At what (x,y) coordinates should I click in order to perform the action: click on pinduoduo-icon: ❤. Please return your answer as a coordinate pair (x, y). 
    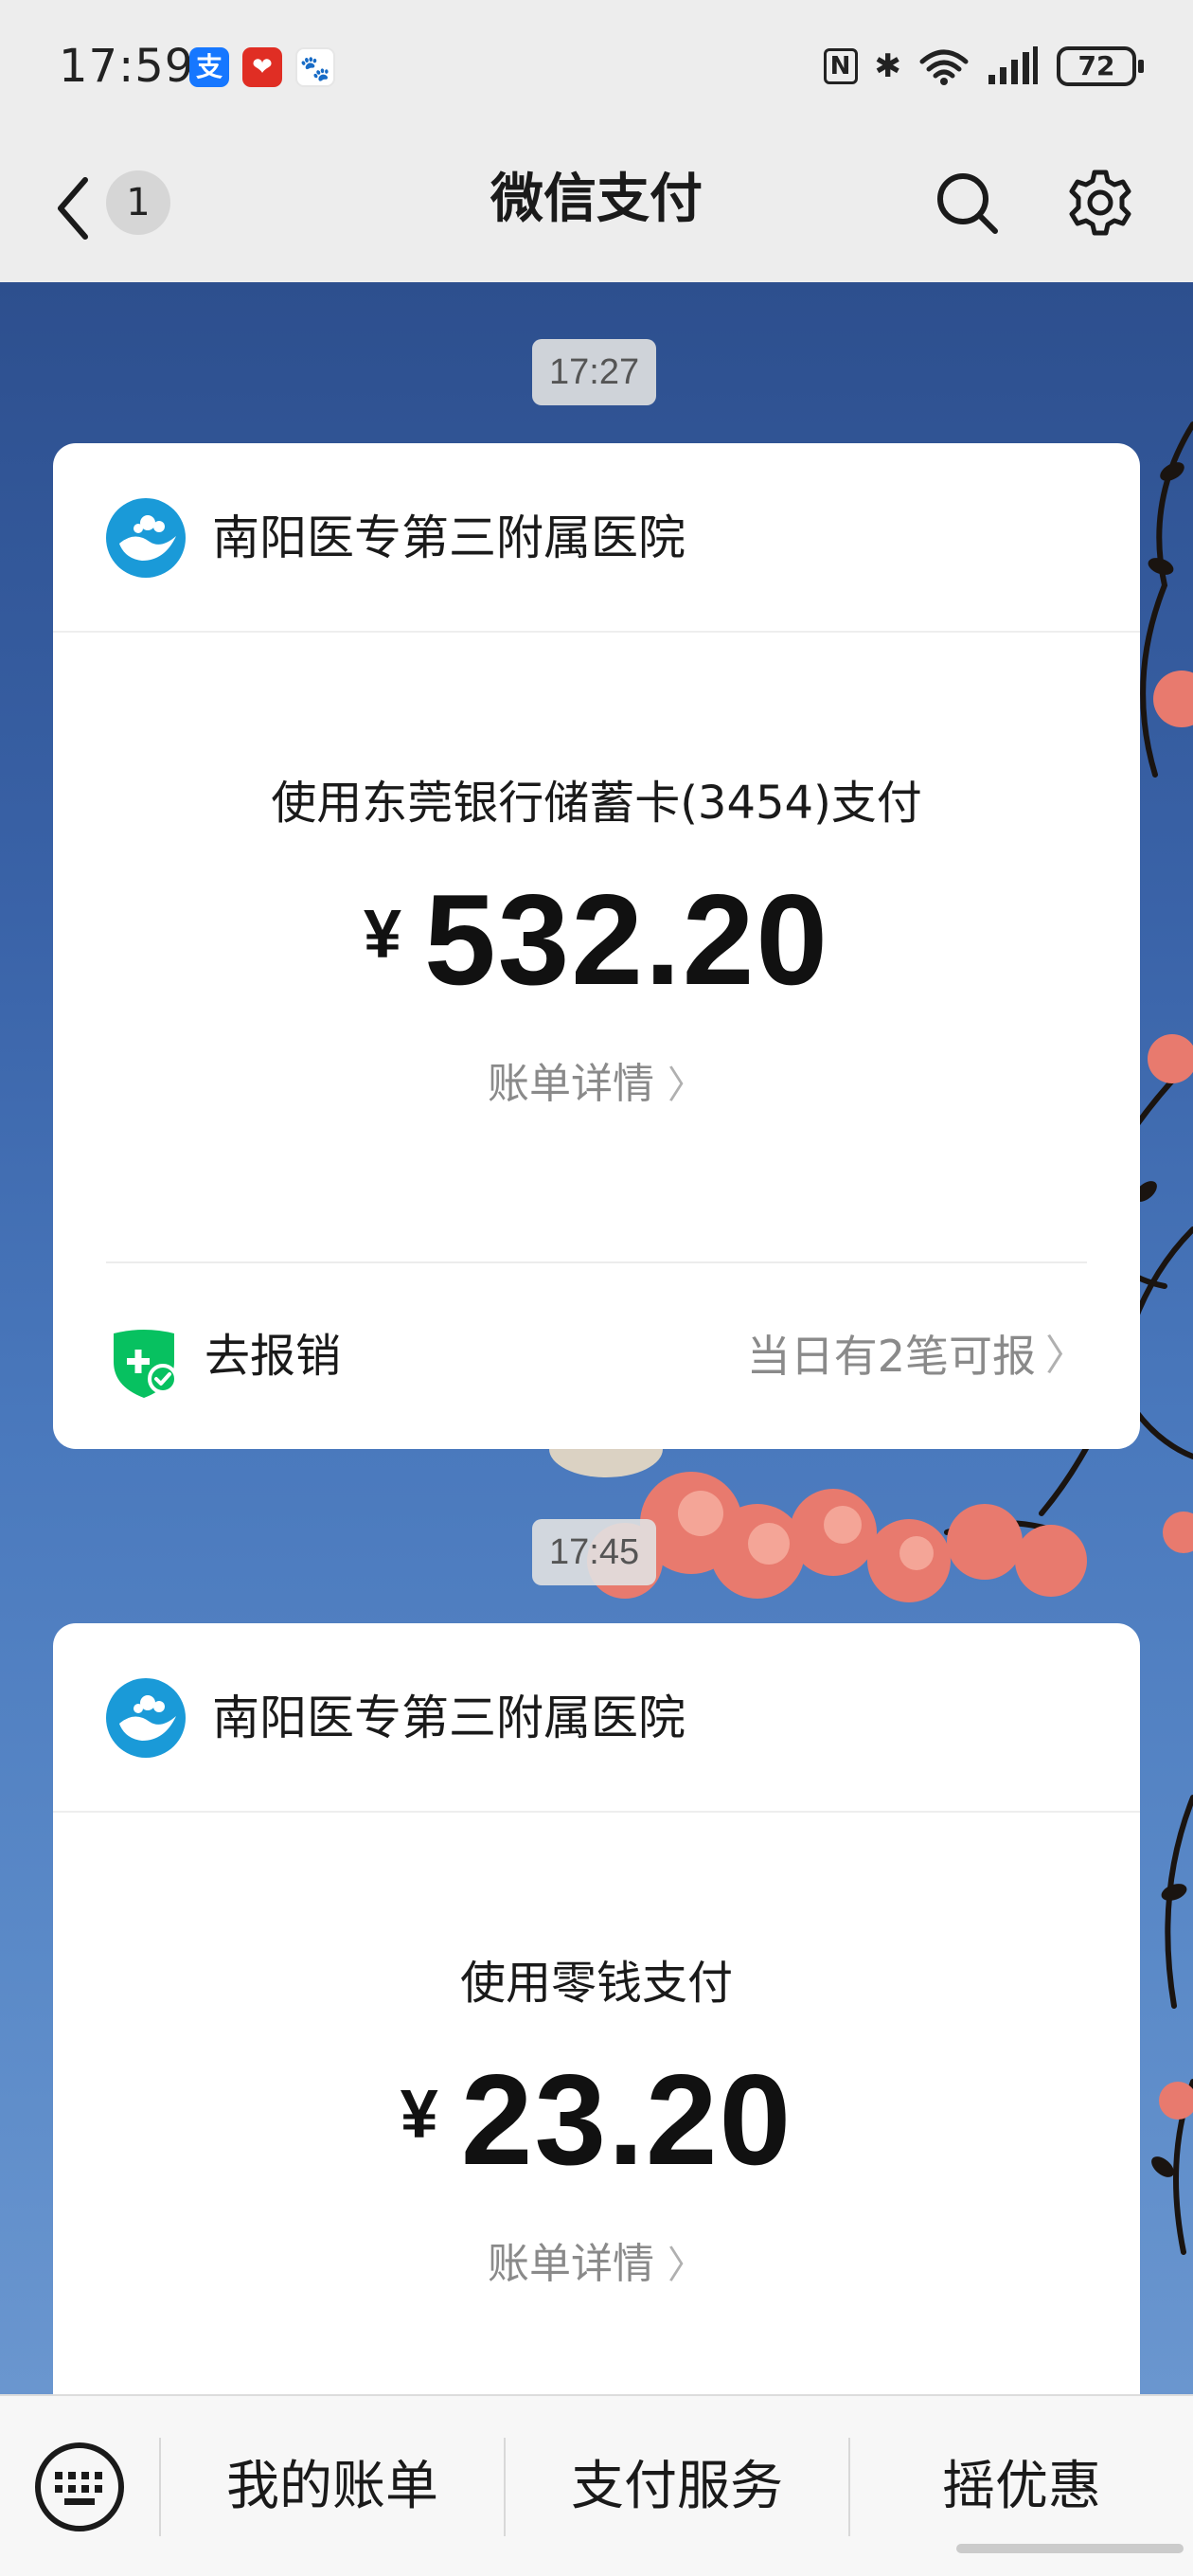
    Looking at the image, I should click on (262, 67).